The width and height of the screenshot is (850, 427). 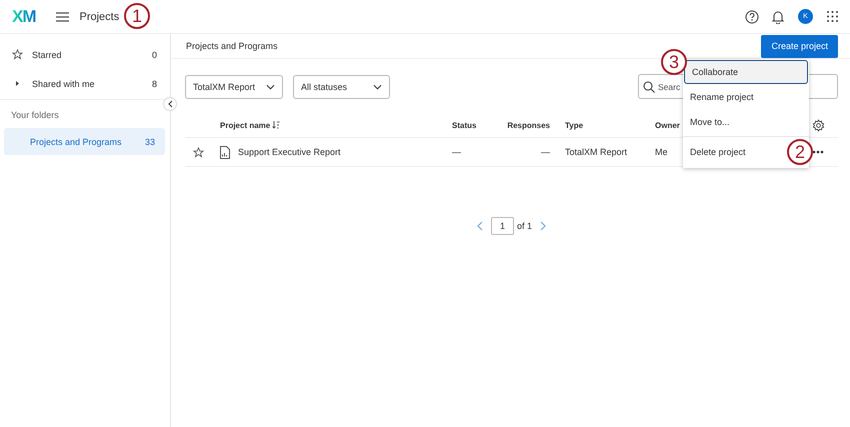 What do you see at coordinates (276, 125) in the screenshot?
I see `sort-icon` at bounding box center [276, 125].